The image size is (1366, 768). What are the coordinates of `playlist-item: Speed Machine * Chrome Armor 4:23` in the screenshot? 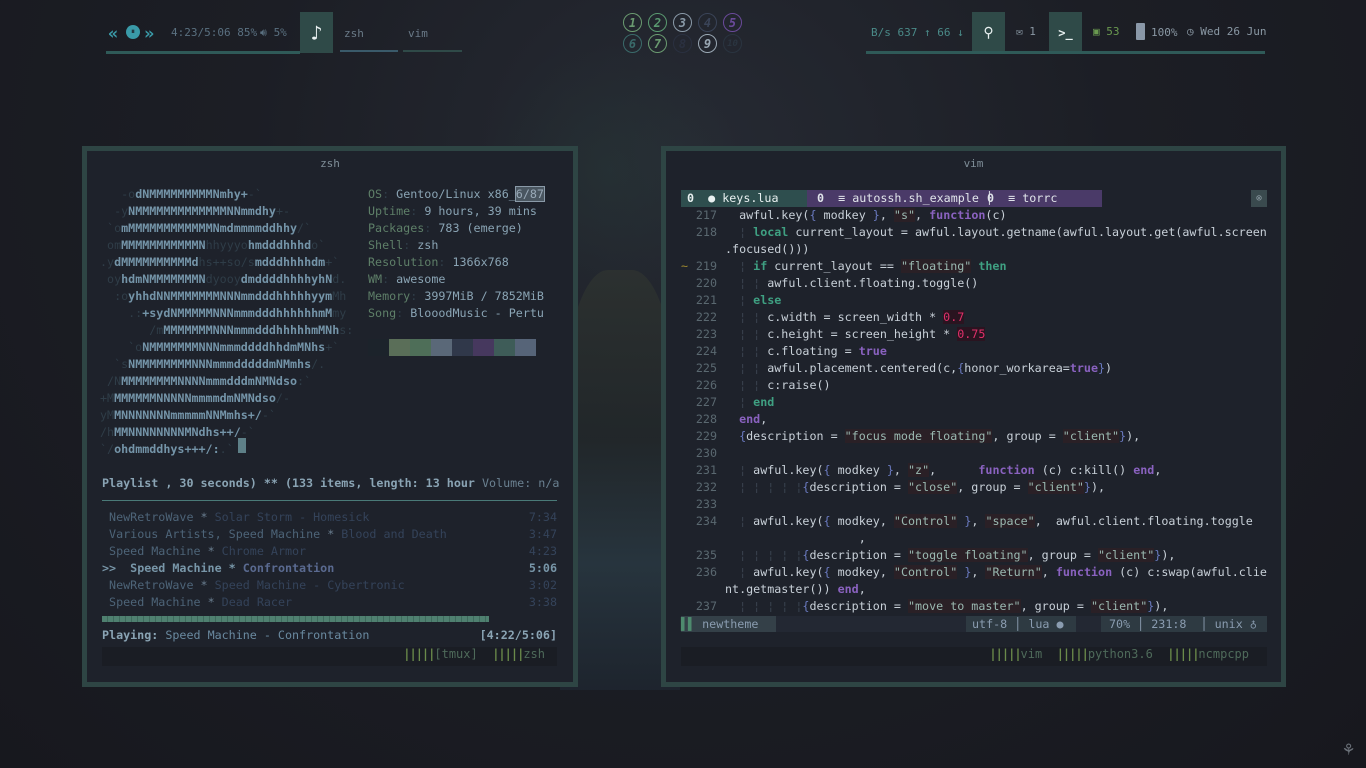 It's located at (329, 551).